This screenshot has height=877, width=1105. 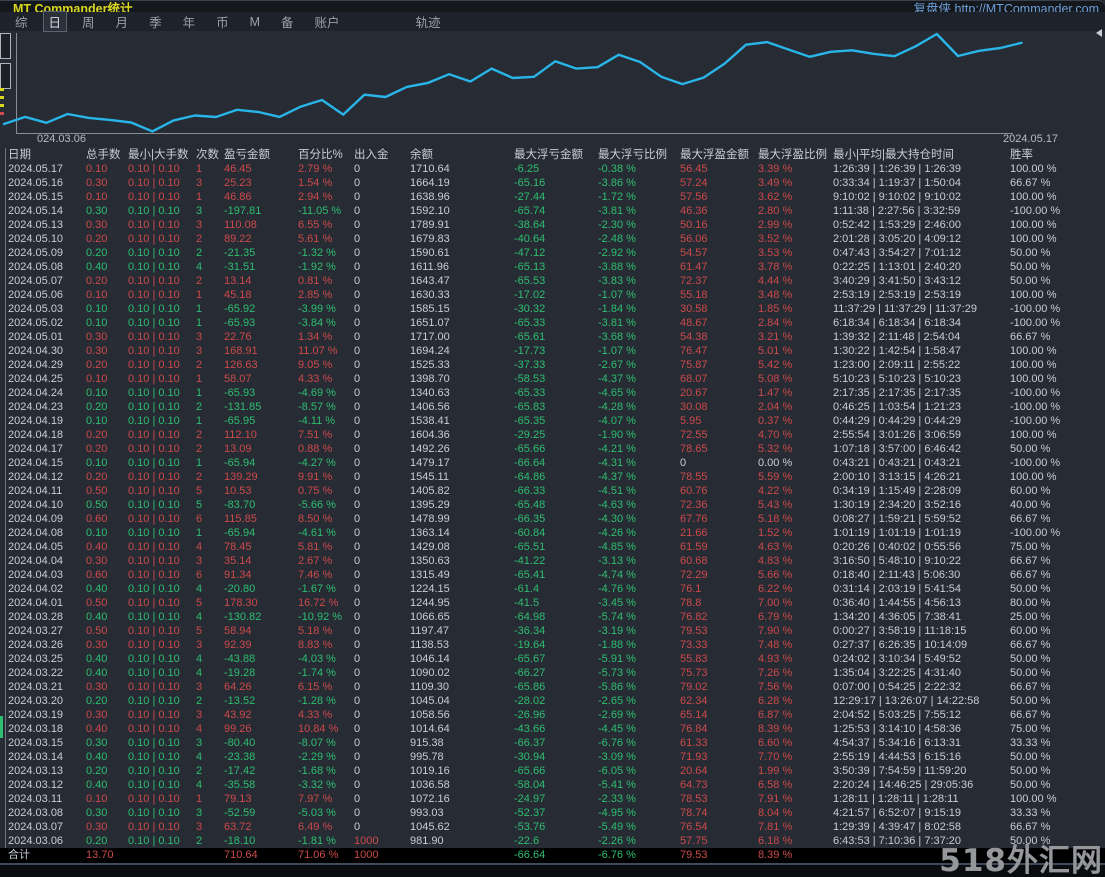 I want to click on column-header-13: 胜率, so click(x=1057, y=155).